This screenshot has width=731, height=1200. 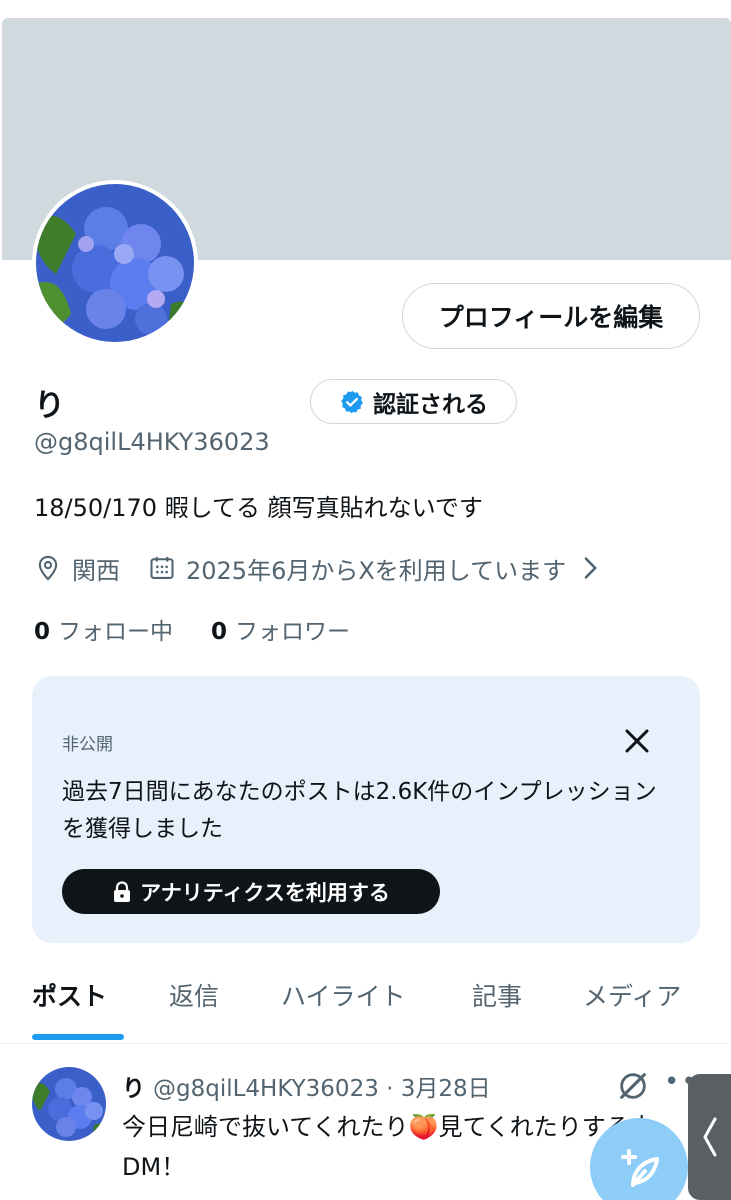 What do you see at coordinates (162, 567) in the screenshot?
I see `calendar-icon` at bounding box center [162, 567].